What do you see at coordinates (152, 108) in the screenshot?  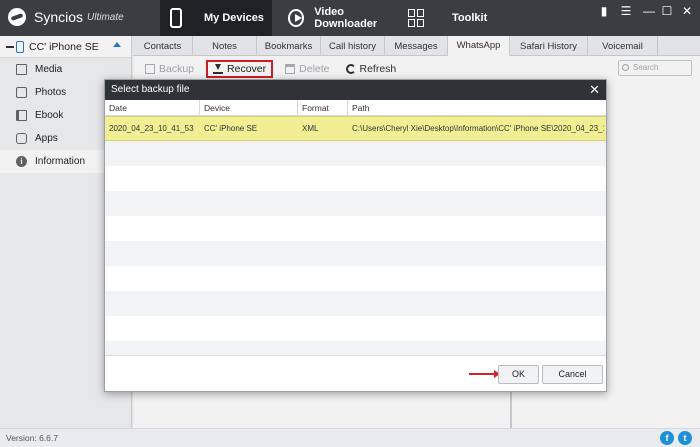 I see `column-header-date: Date` at bounding box center [152, 108].